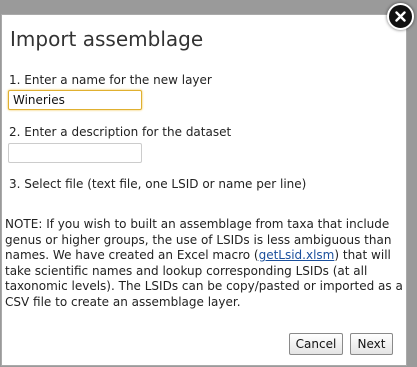 Image resolution: width=417 pixels, height=367 pixels. I want to click on layer-name-input, so click(75, 100).